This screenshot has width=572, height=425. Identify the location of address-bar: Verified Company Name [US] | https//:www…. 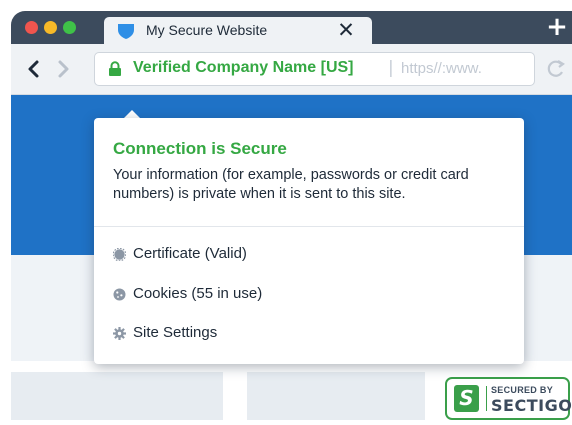
(314, 69).